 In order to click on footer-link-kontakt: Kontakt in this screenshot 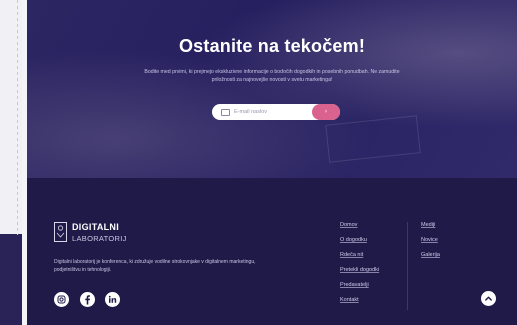, I will do `click(349, 300)`.